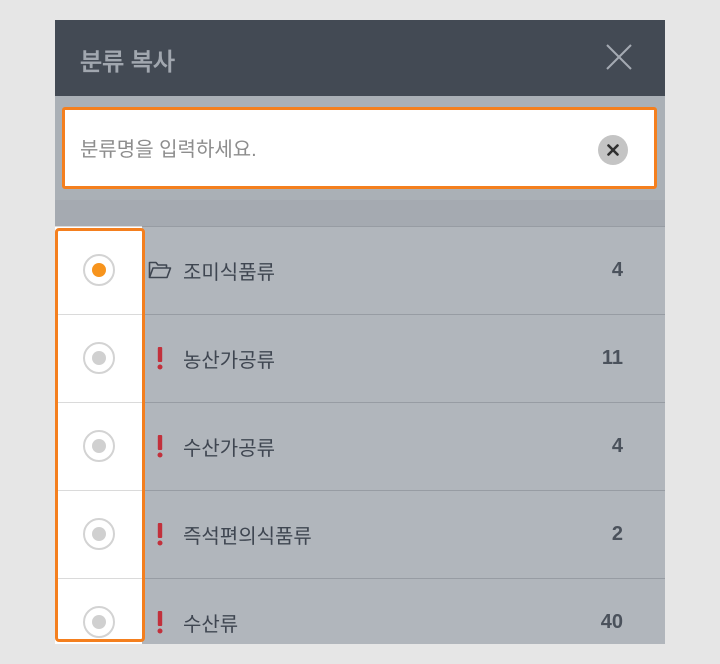 Image resolution: width=720 pixels, height=664 pixels. Describe the element at coordinates (247, 537) in the screenshot. I see `category-name: 즉석편의식품류` at that location.